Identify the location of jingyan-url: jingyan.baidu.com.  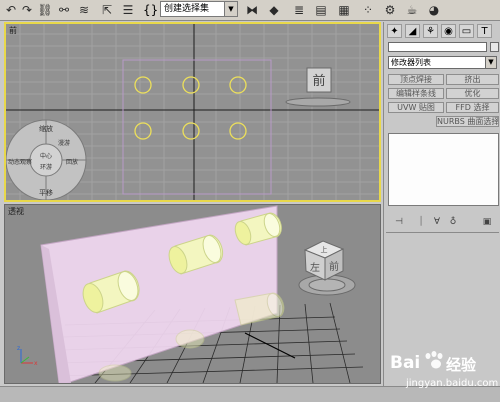
(452, 383).